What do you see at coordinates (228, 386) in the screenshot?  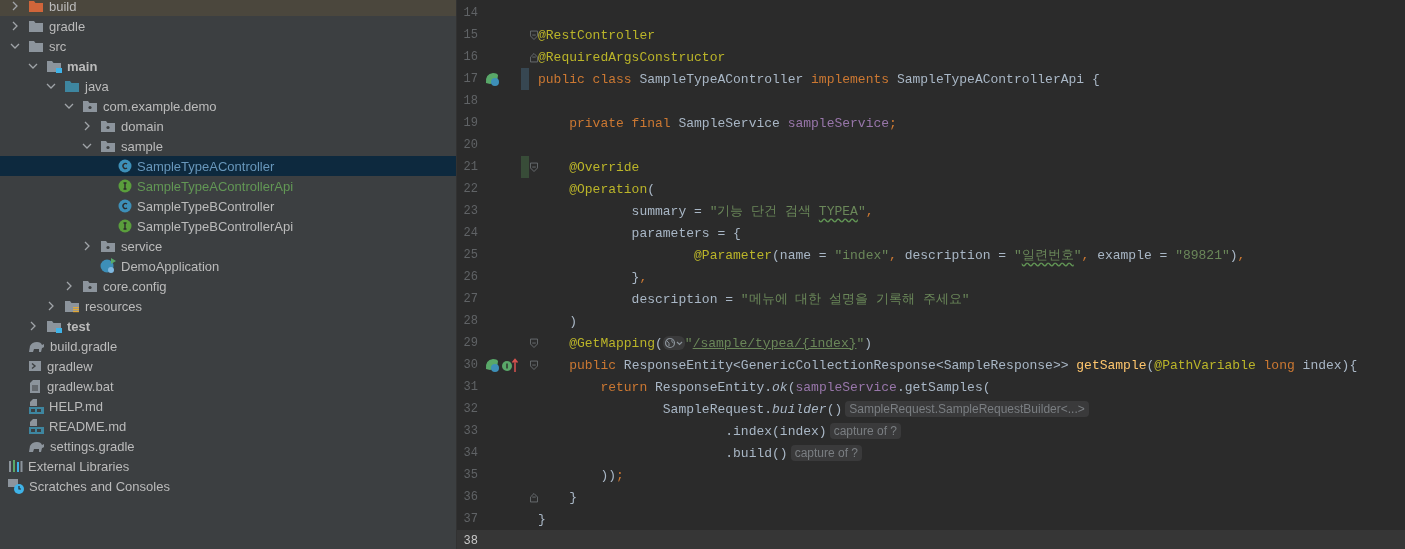 I see `tree-item: gradlew.bat` at bounding box center [228, 386].